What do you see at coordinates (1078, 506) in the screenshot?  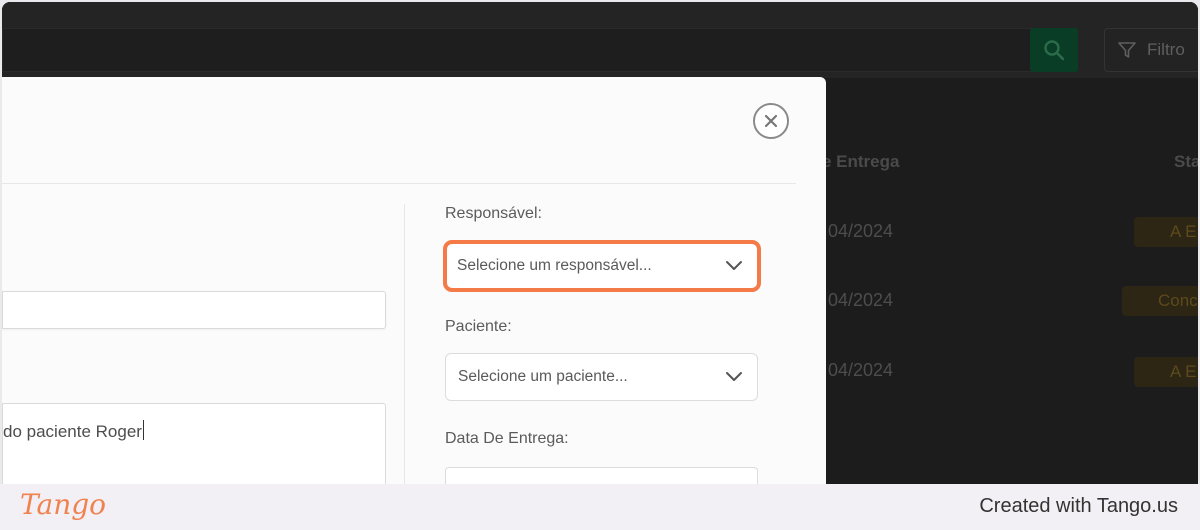 I see `footer-credit: Created with Tango.us` at bounding box center [1078, 506].